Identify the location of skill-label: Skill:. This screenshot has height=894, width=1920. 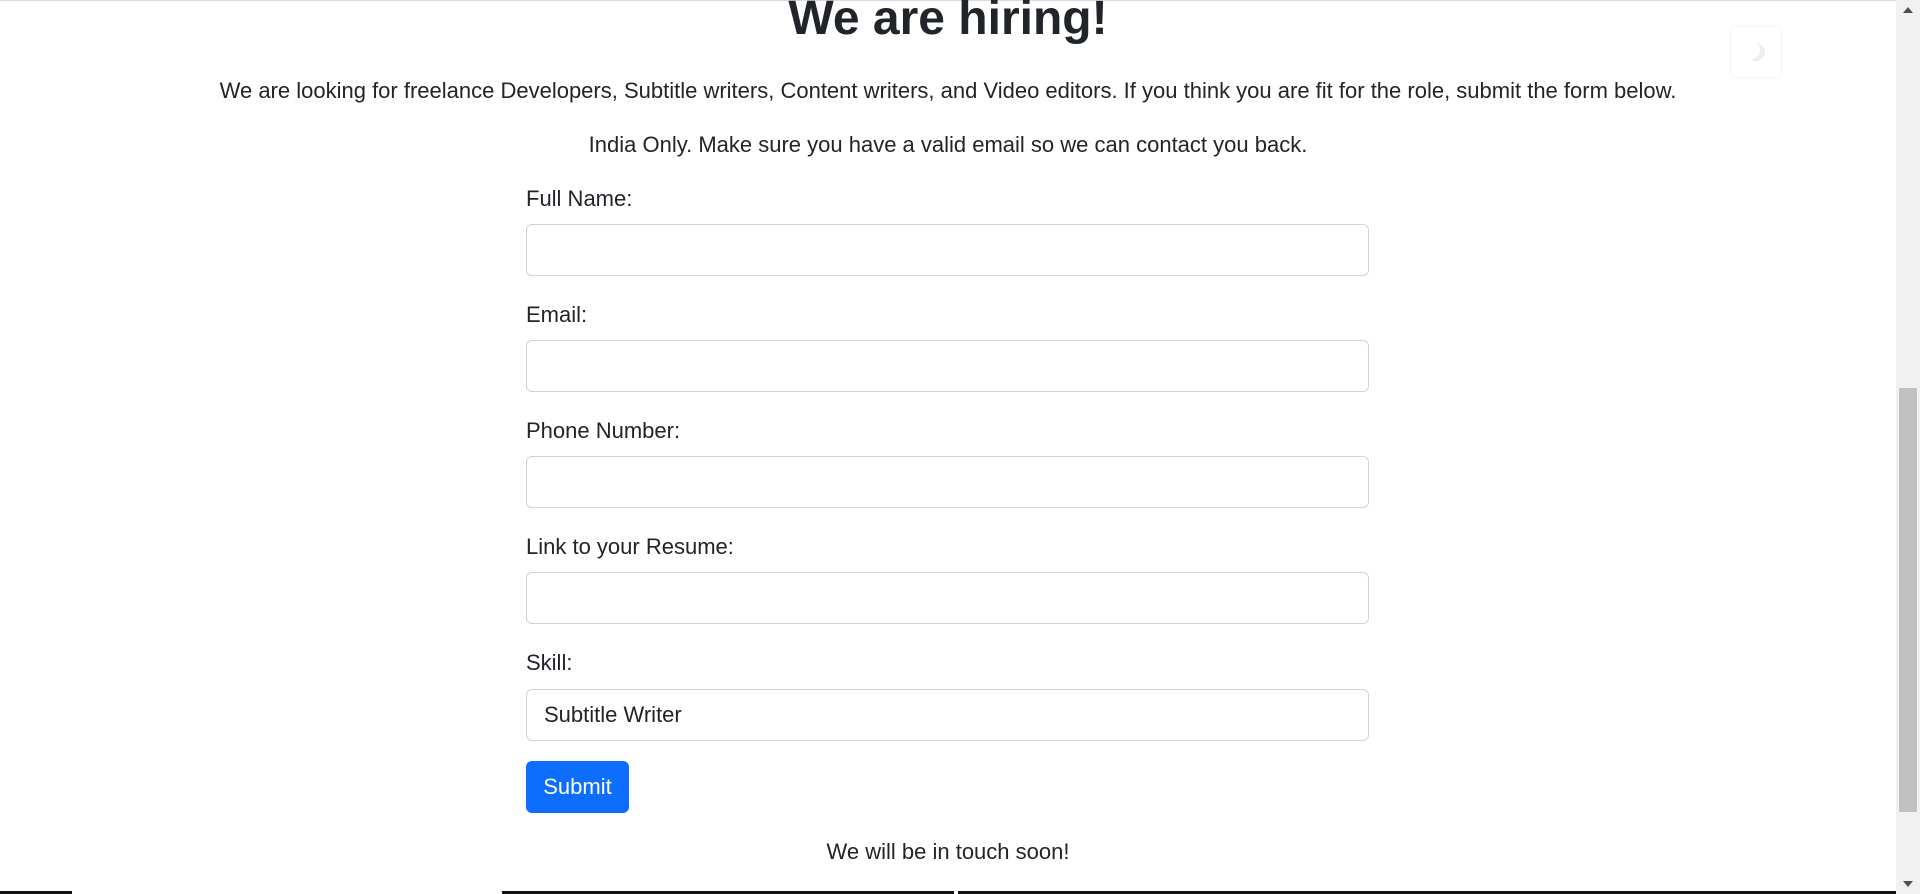
(549, 662).